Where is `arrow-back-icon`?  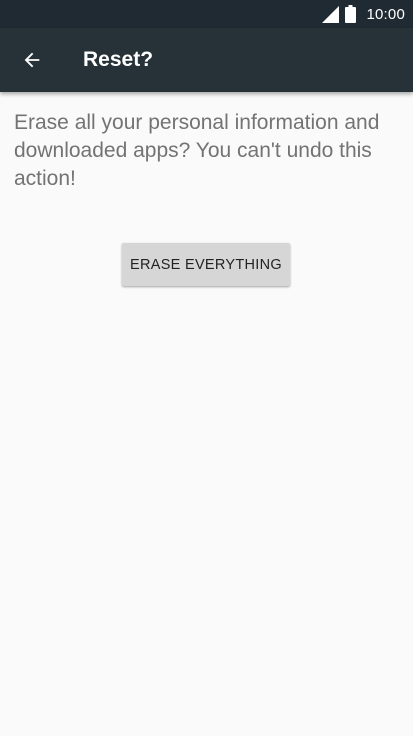
arrow-back-icon is located at coordinates (32, 60).